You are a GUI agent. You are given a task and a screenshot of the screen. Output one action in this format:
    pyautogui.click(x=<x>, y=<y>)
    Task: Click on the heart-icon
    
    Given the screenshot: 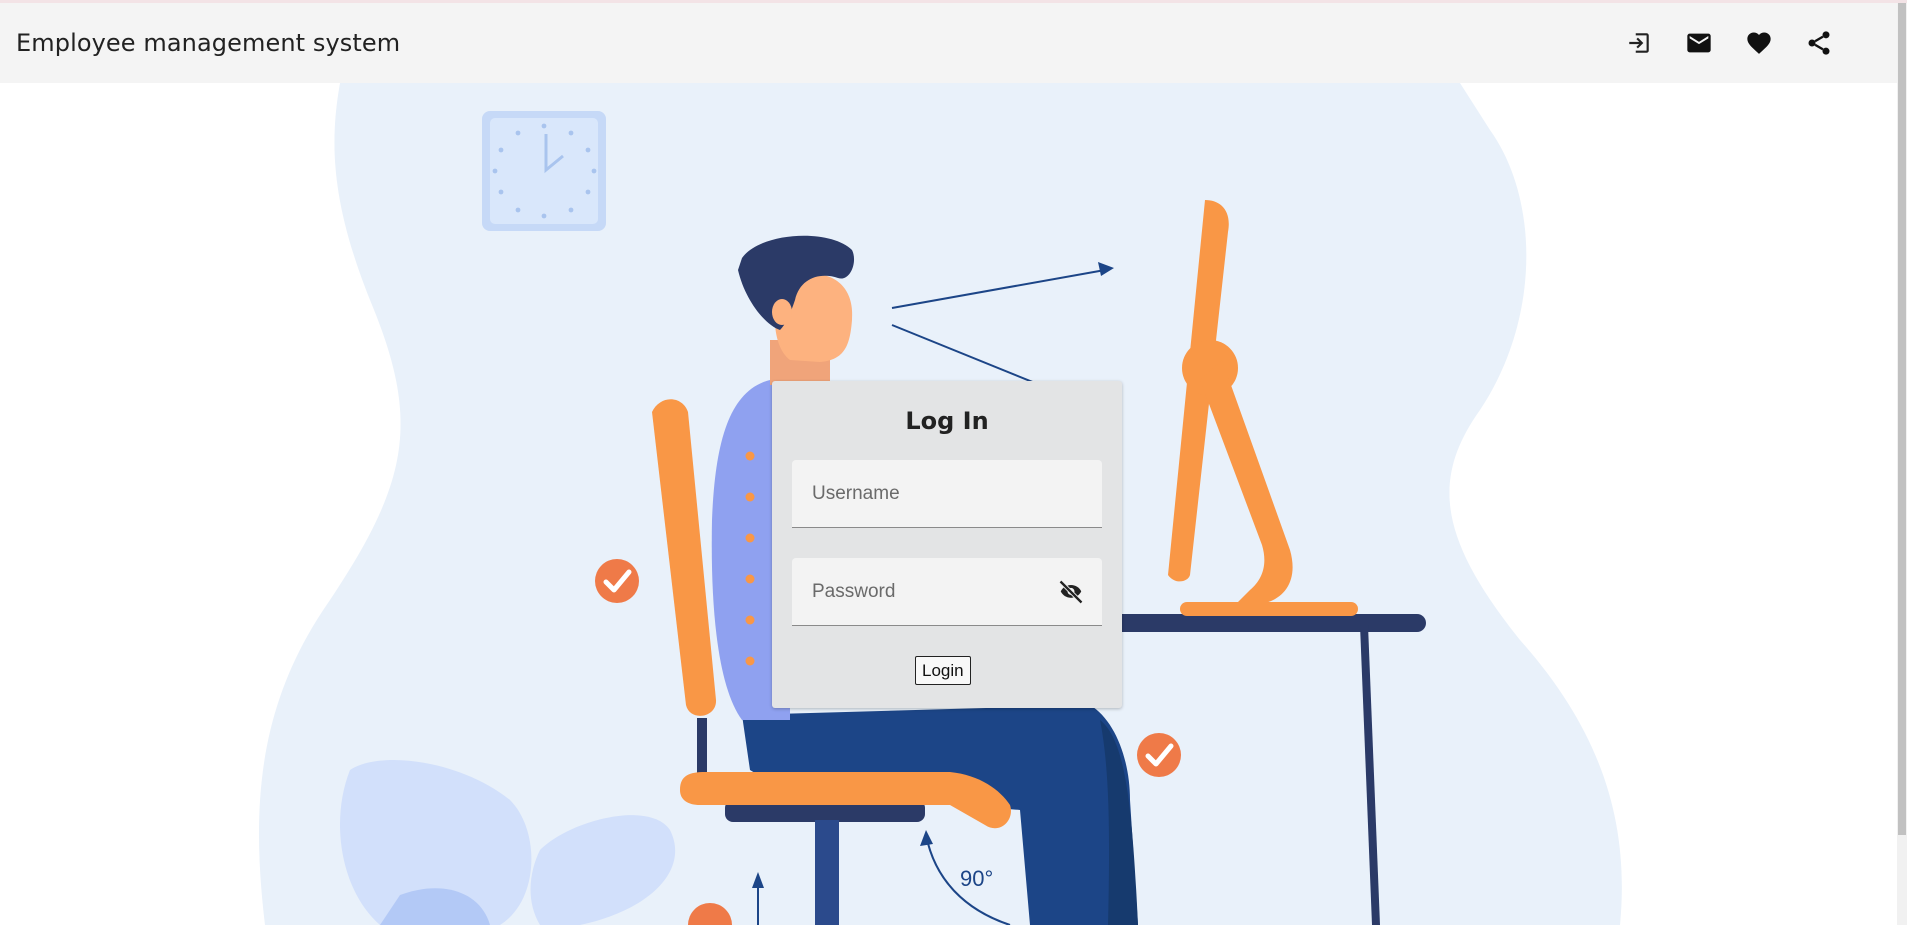 What is the action you would take?
    pyautogui.click(x=1759, y=43)
    